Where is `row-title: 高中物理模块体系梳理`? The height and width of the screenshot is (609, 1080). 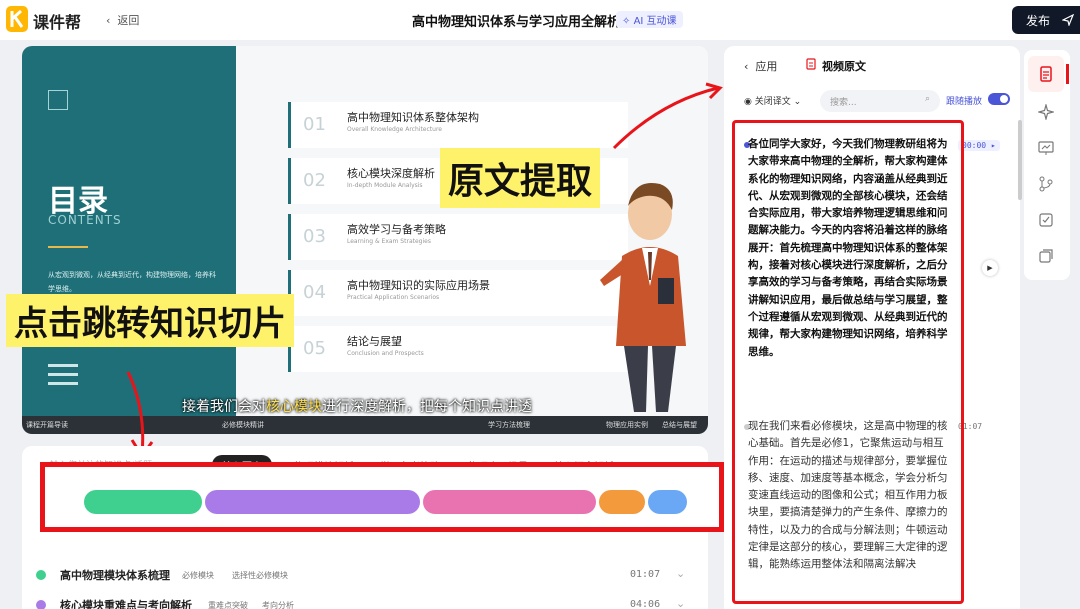 row-title: 高中物理模块体系梳理 is located at coordinates (115, 575).